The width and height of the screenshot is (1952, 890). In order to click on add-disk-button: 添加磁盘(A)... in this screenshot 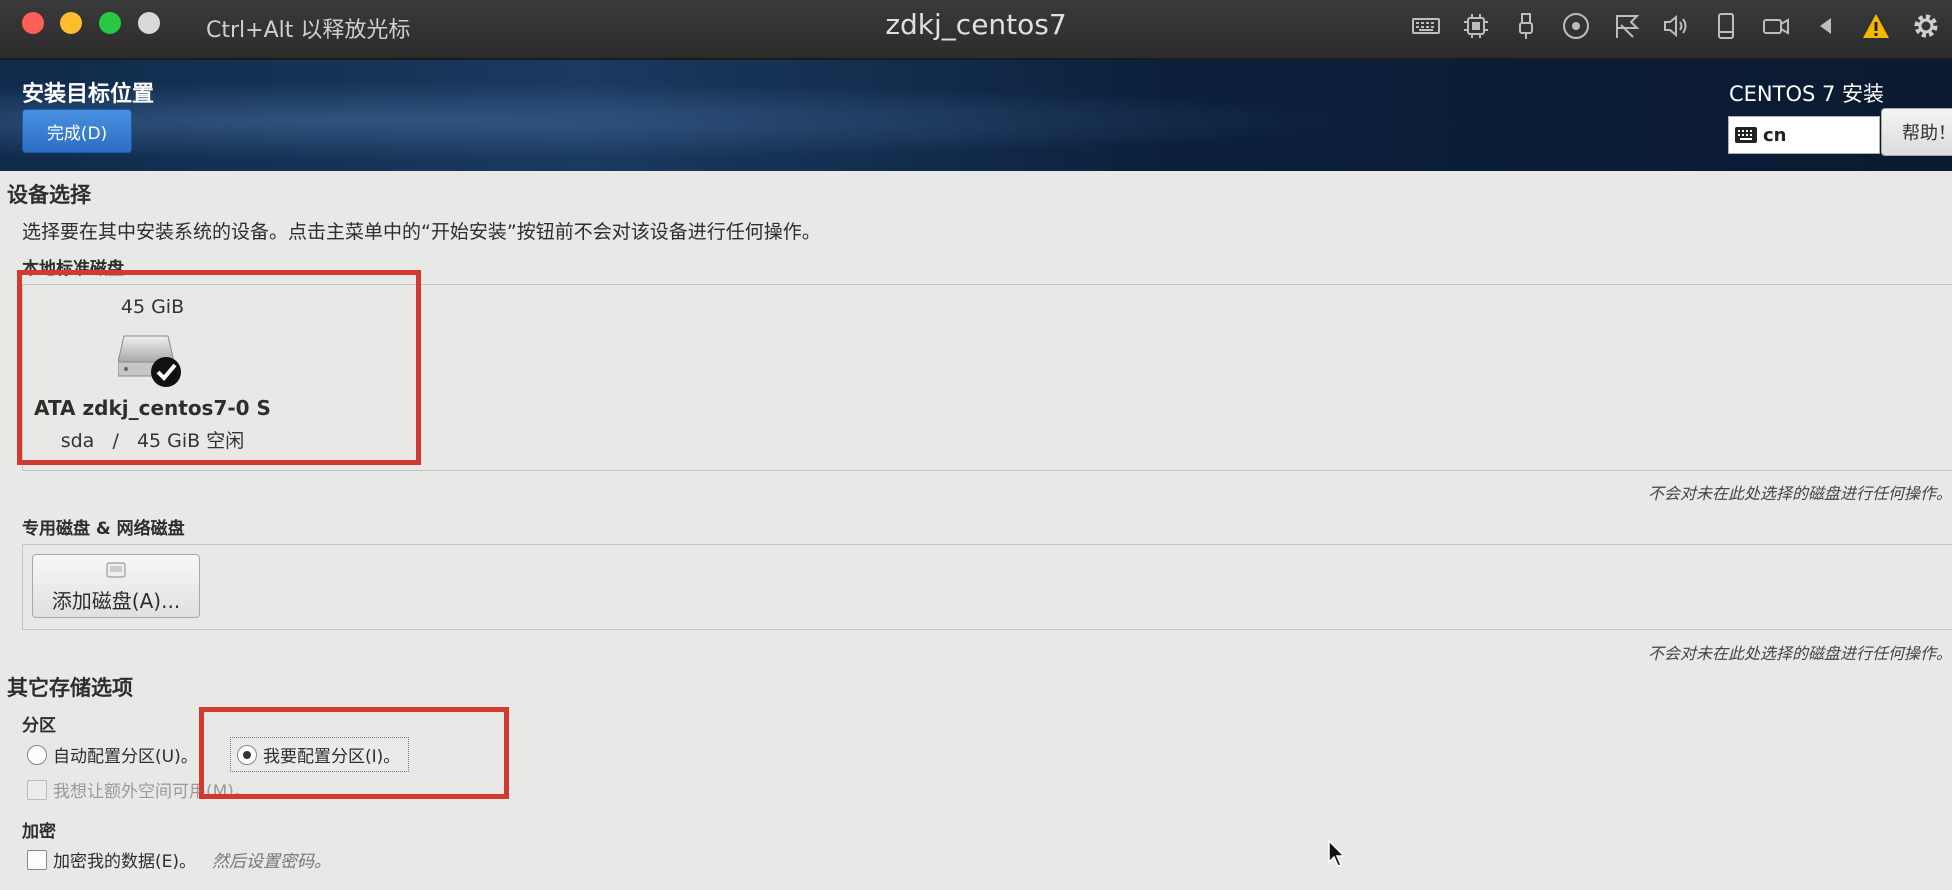, I will do `click(116, 586)`.